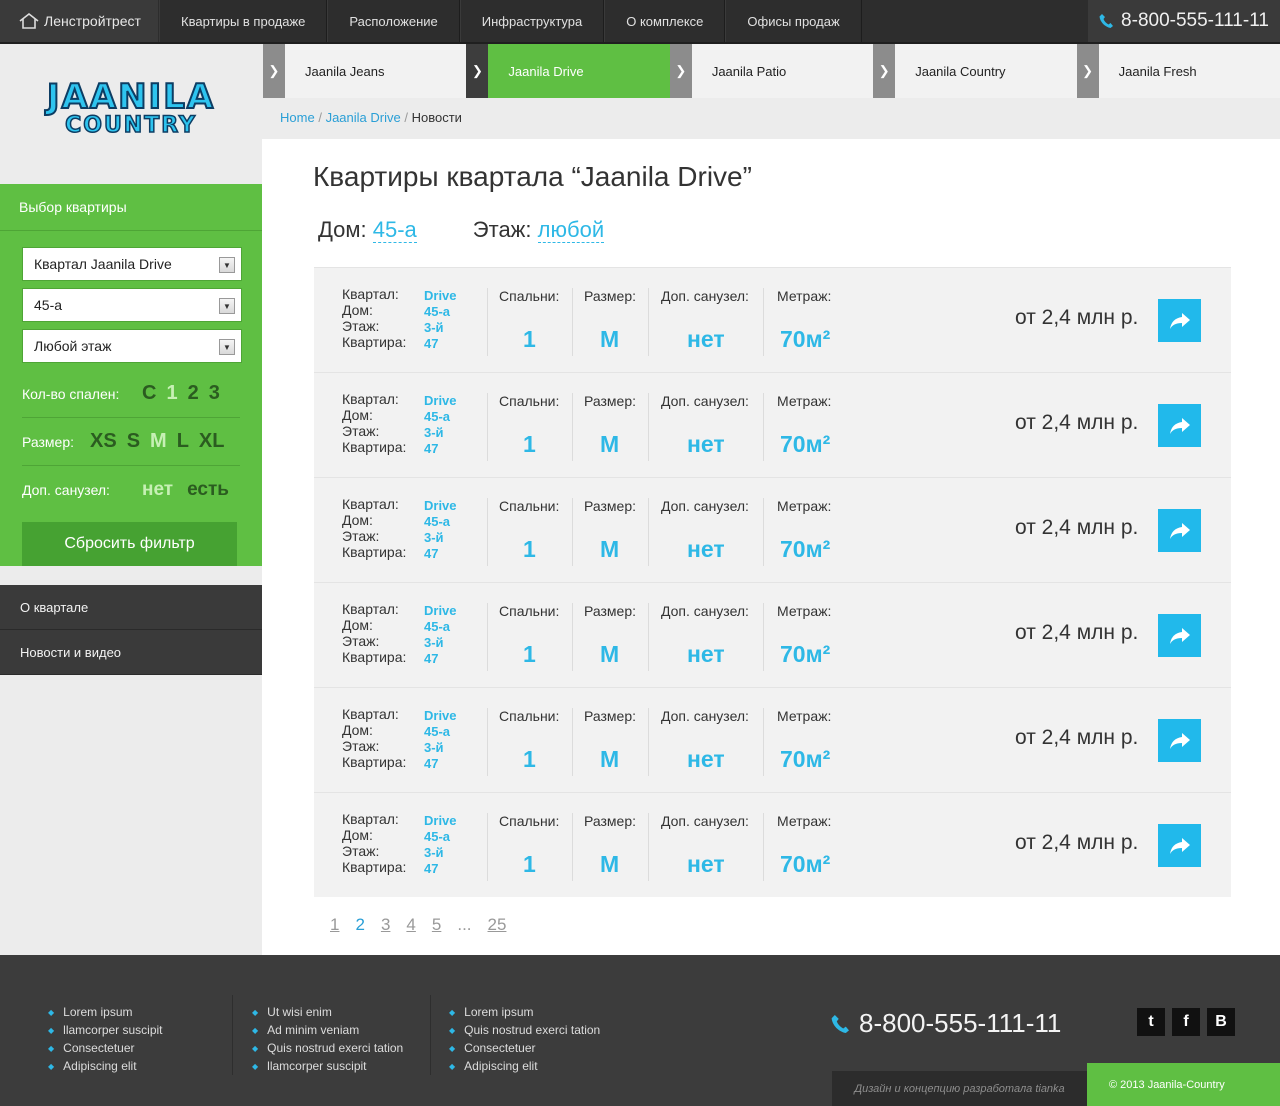 This screenshot has height=1106, width=1280. I want to click on bedrooms-option-2: 2, so click(193, 393).